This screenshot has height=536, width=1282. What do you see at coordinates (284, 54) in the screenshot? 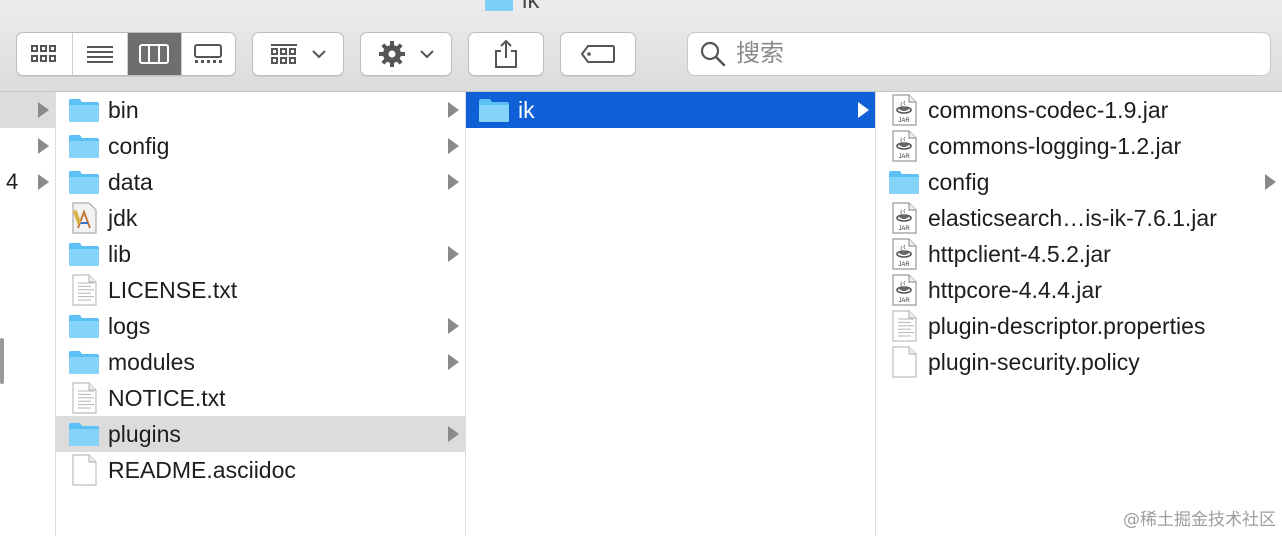
I see `group-grid-icon` at bounding box center [284, 54].